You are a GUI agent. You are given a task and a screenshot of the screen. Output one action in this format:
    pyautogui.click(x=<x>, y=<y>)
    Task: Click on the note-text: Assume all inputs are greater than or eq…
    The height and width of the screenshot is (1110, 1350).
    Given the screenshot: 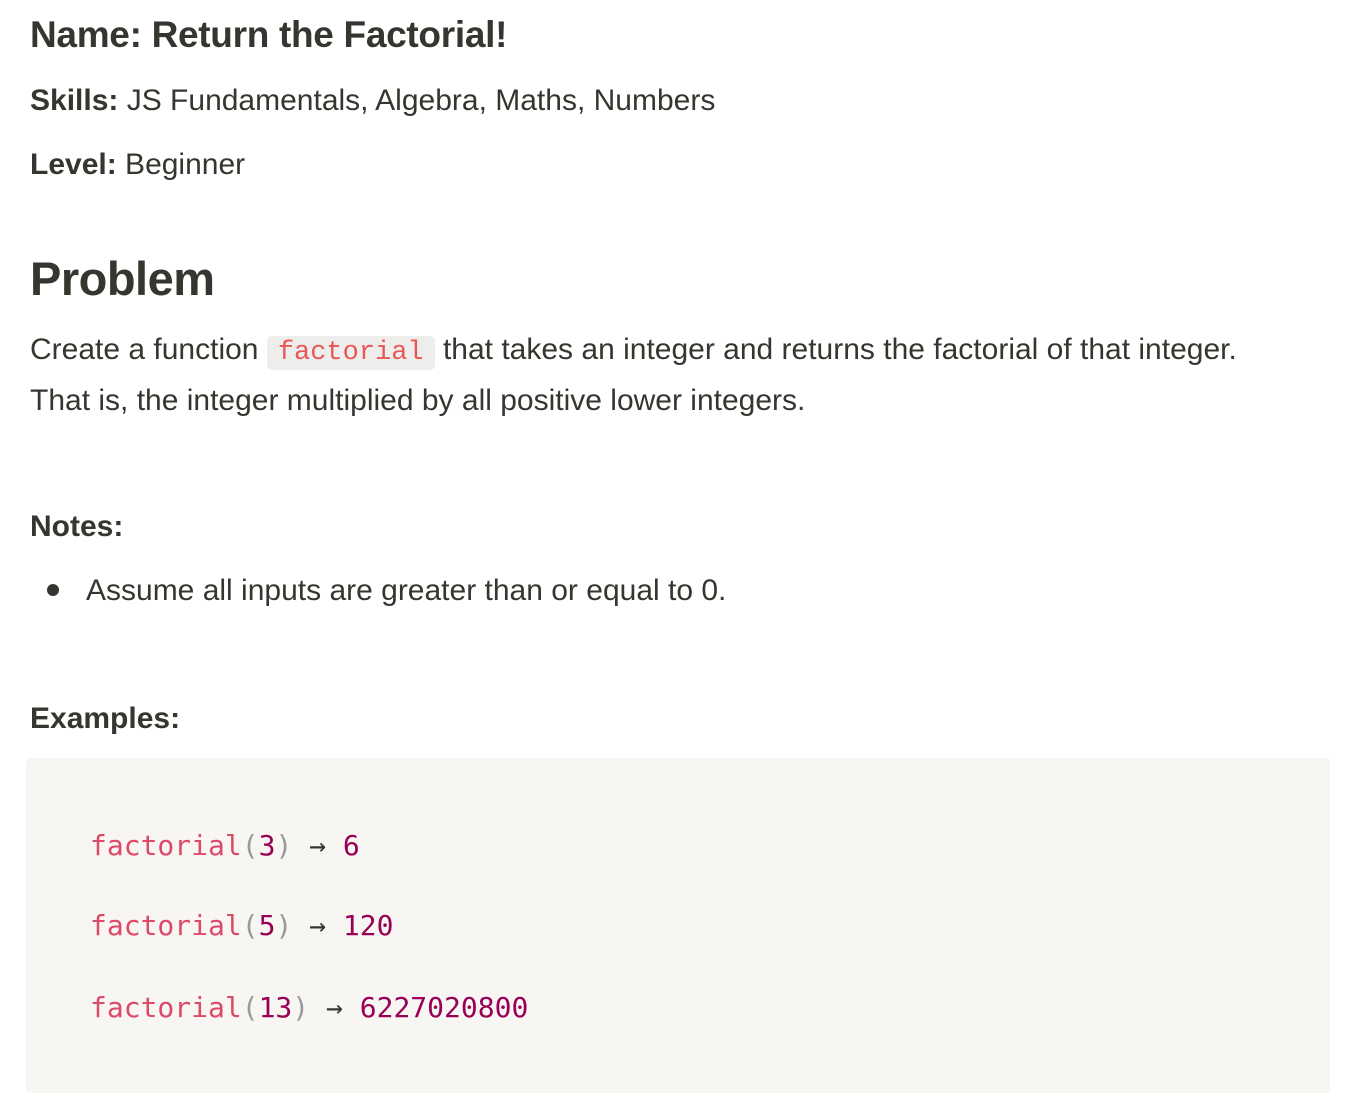 What is the action you would take?
    pyautogui.click(x=406, y=590)
    